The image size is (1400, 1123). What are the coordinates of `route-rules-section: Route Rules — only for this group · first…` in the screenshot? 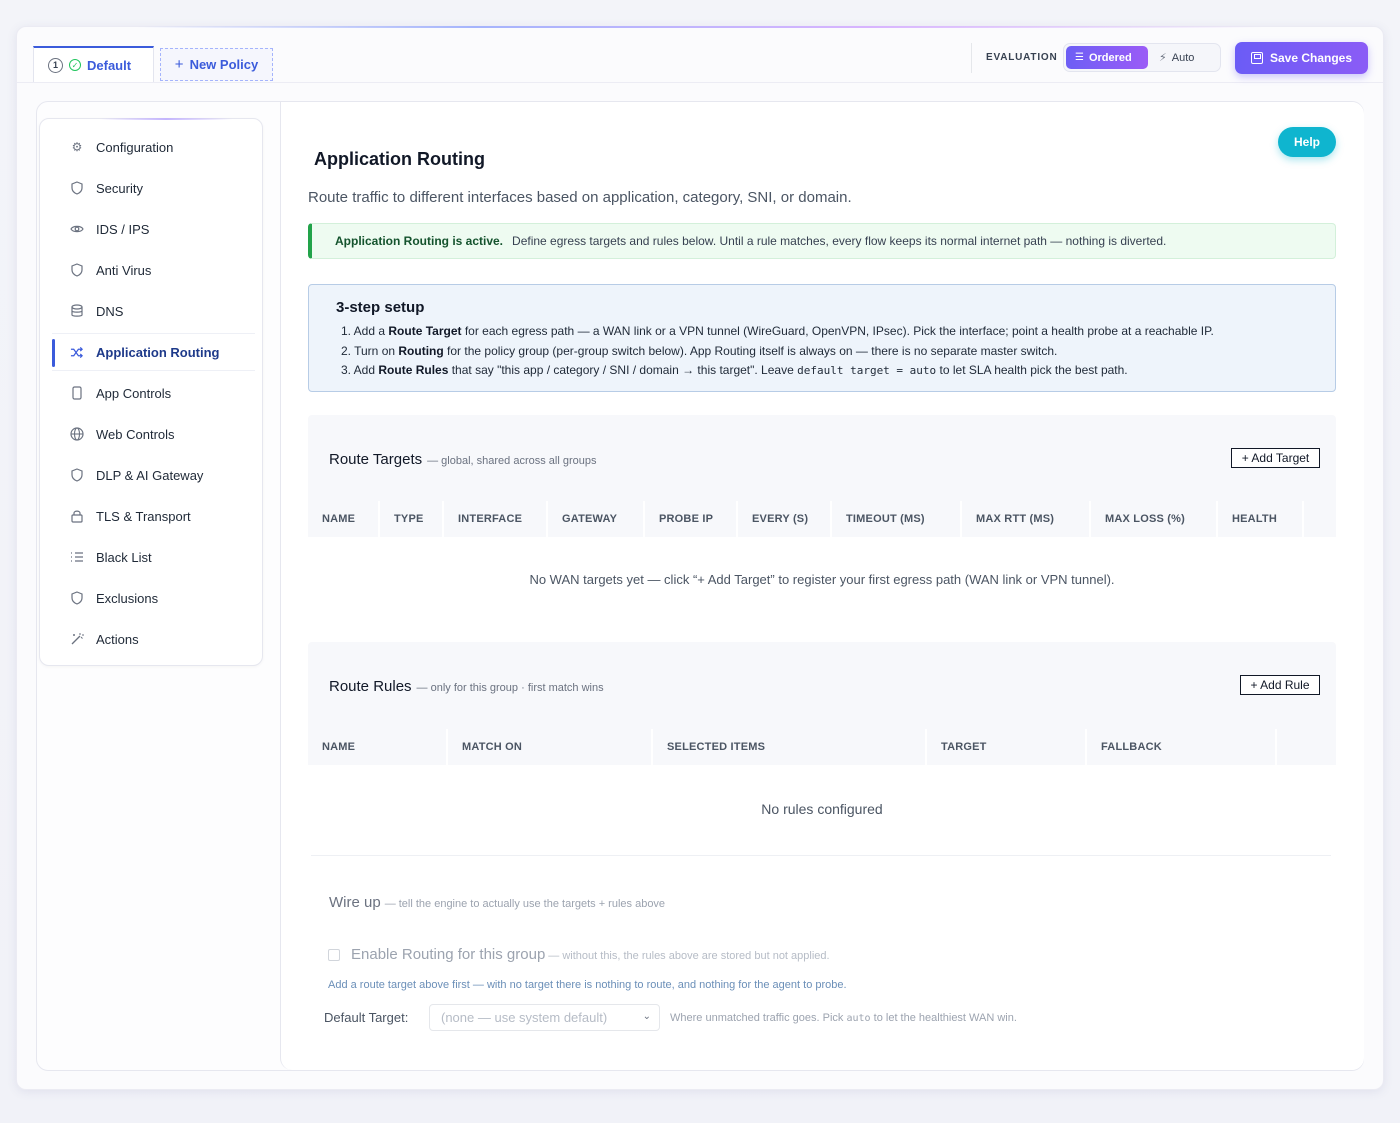 It's located at (822, 747).